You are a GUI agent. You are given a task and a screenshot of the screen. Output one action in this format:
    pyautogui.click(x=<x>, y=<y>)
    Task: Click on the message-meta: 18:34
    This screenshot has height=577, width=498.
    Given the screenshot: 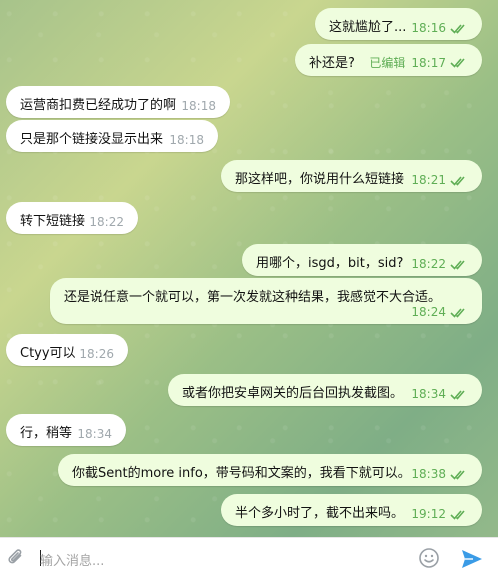 What is the action you would take?
    pyautogui.click(x=439, y=394)
    